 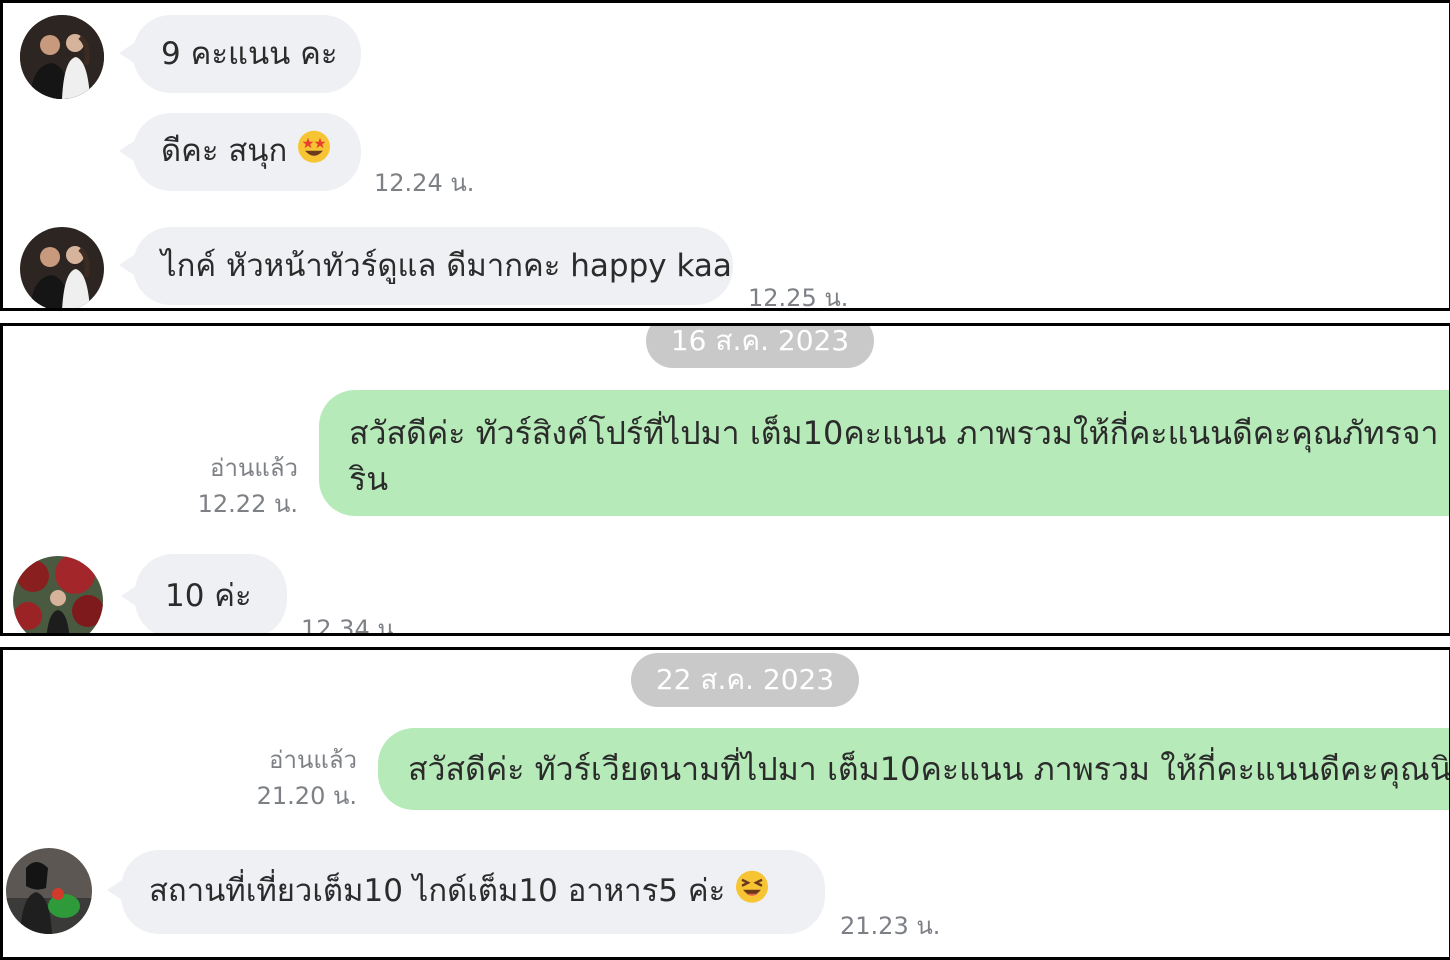 I want to click on date-separator: 22 ส.ค. 2023, so click(x=745, y=680).